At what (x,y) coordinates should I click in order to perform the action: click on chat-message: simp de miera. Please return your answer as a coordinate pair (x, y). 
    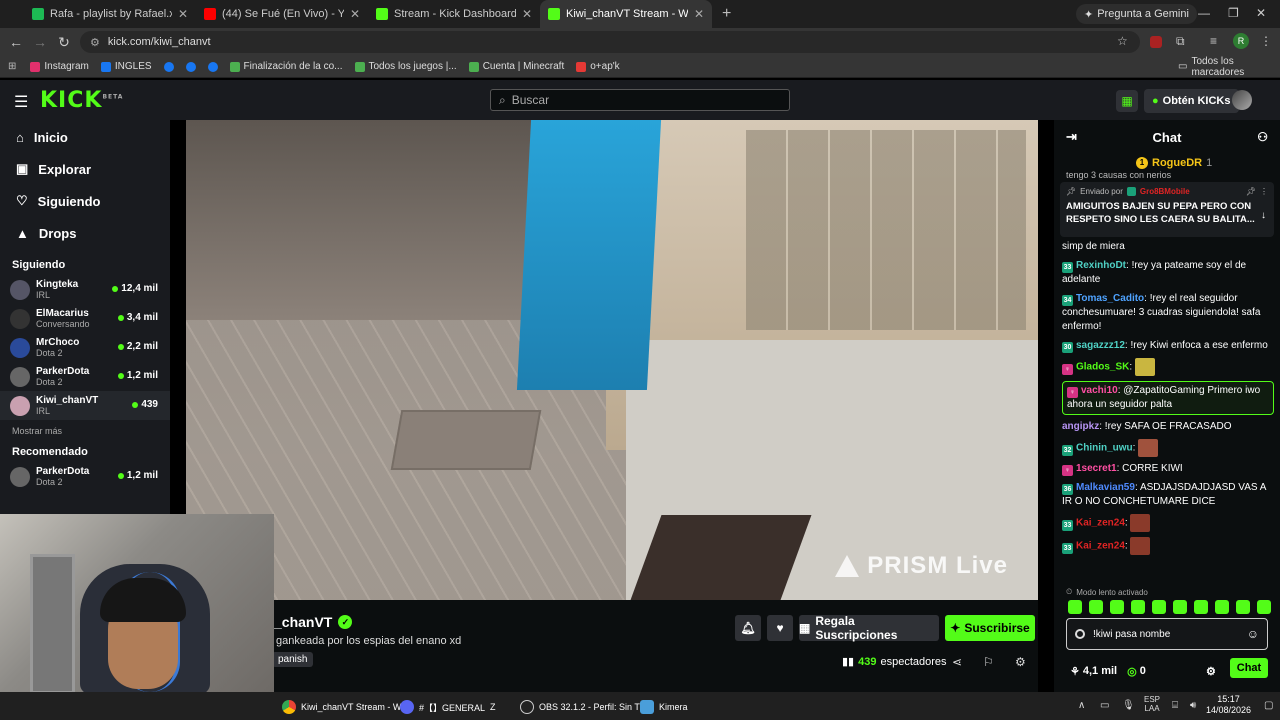
    Looking at the image, I should click on (1168, 247).